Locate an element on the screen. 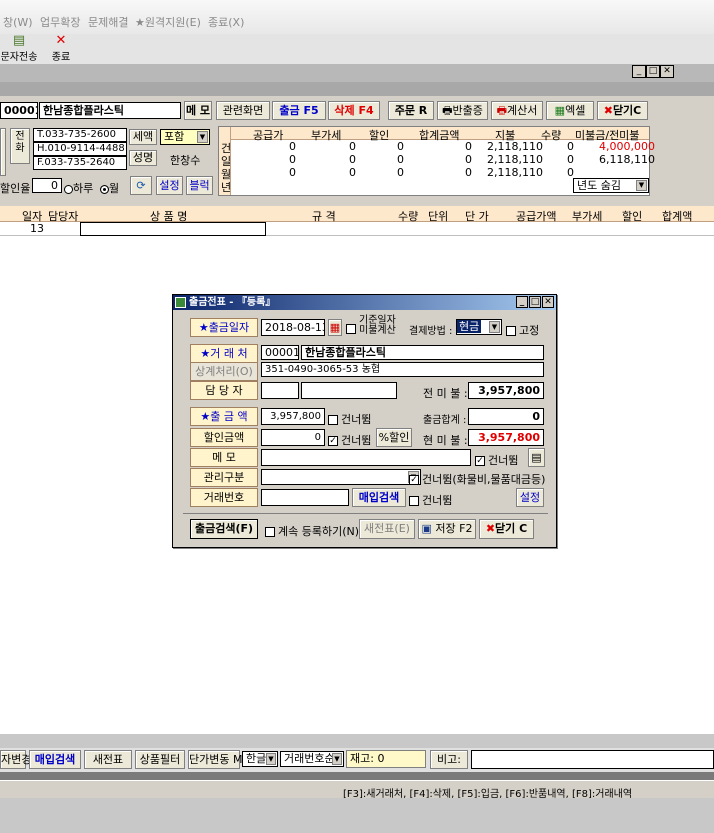 The width and height of the screenshot is (714, 833). maximize-button: □ is located at coordinates (653, 71).